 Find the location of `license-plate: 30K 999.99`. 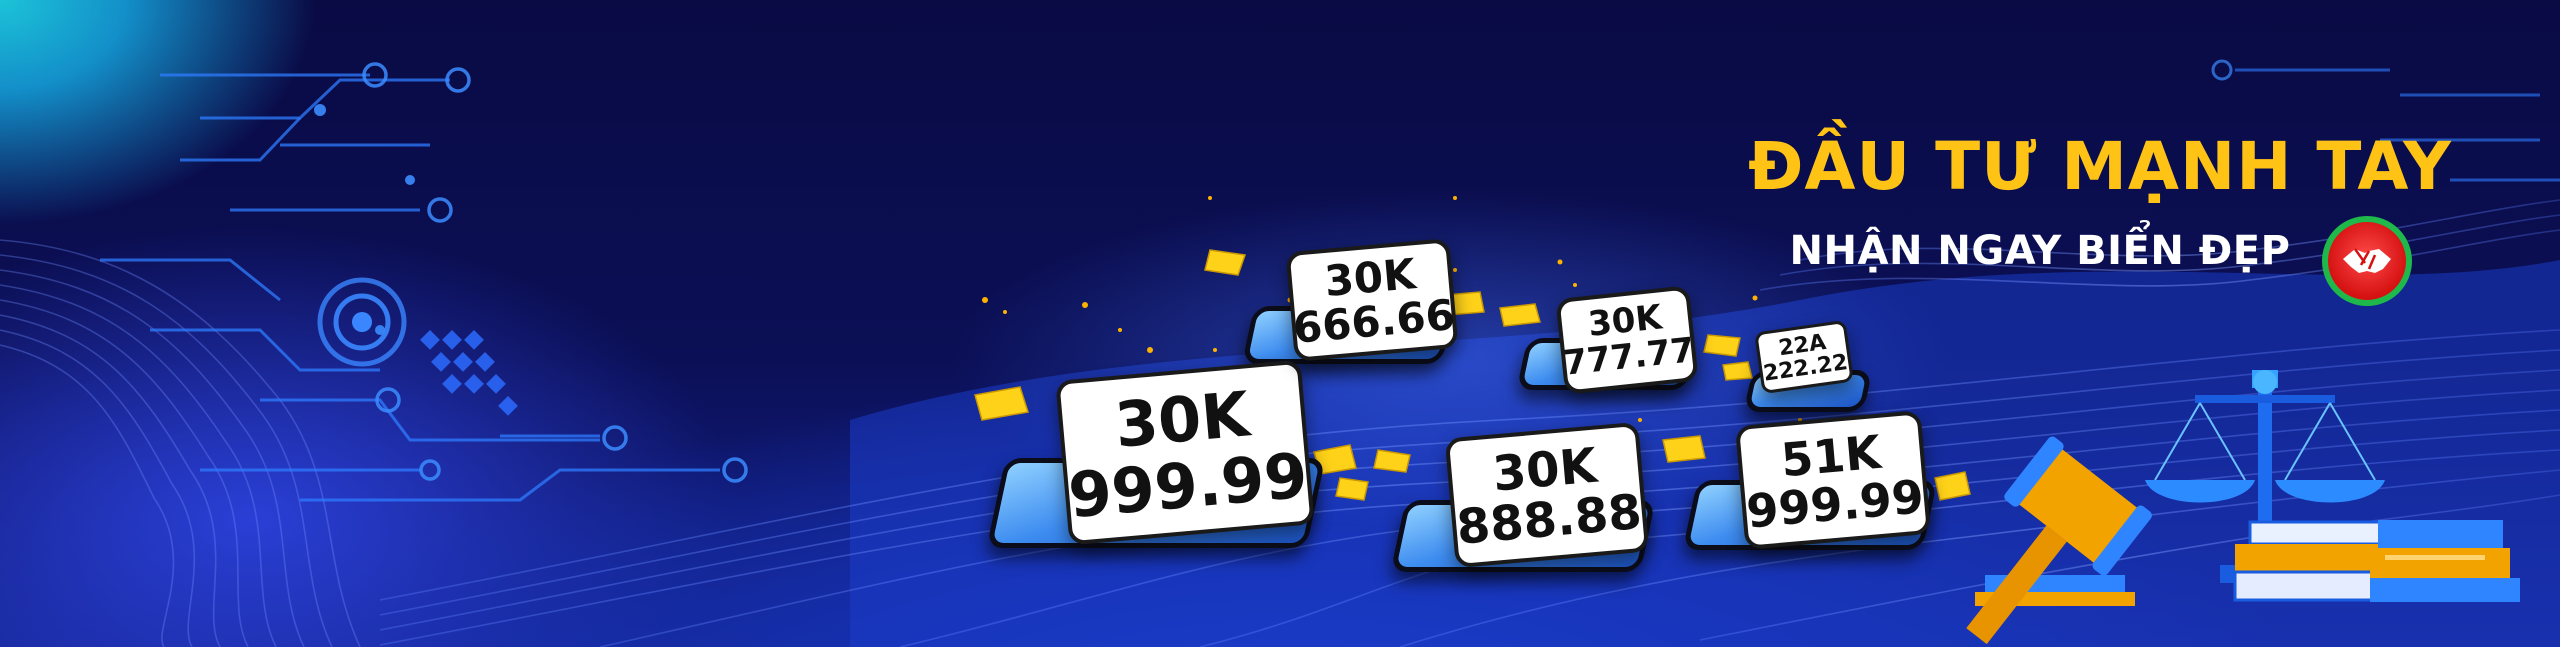

license-plate: 30K 999.99 is located at coordinates (1185, 452).